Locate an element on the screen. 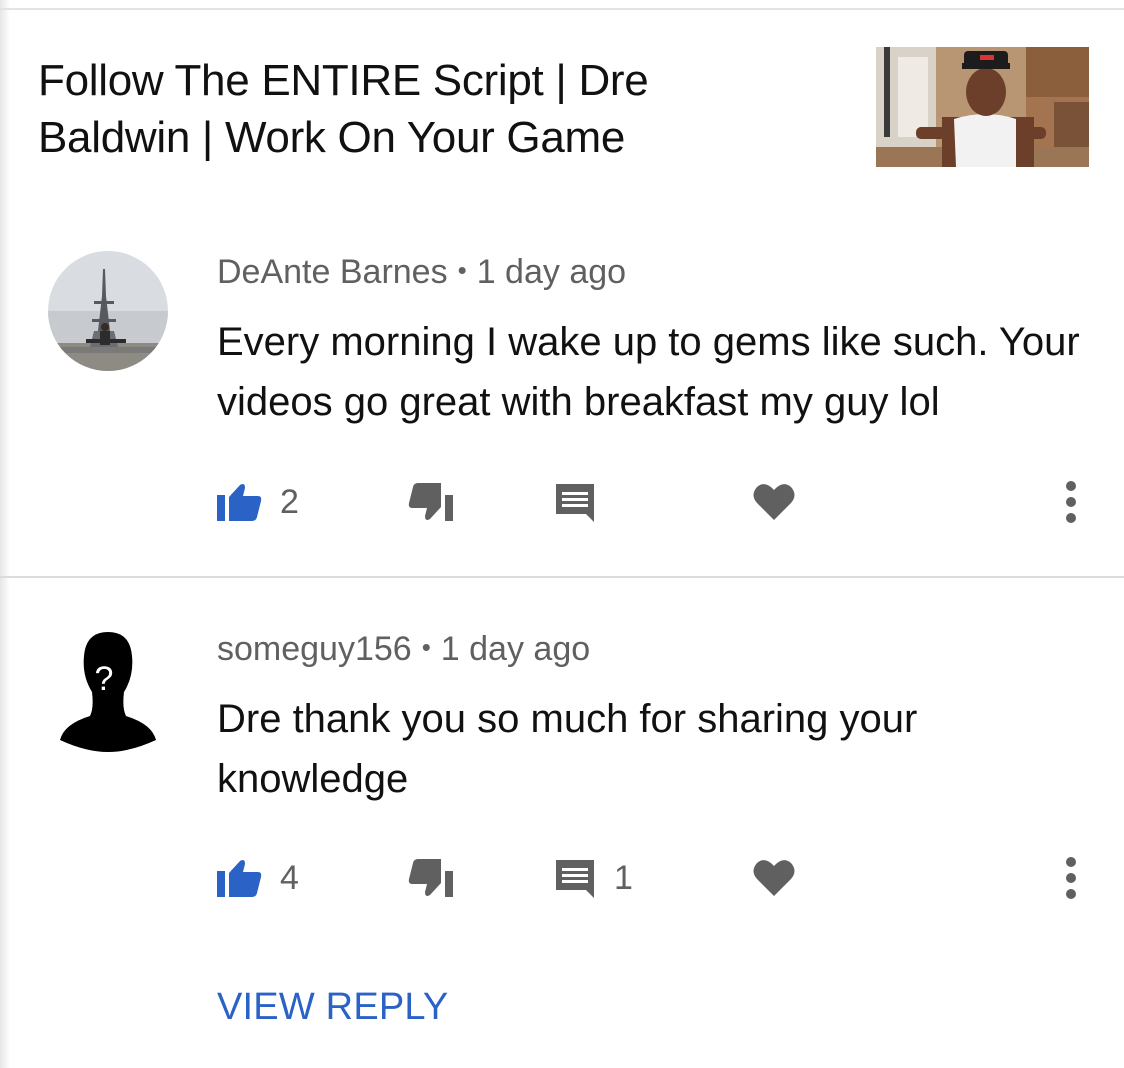 This screenshot has height=1068, width=1124. comment-actions: 4 1 is located at coordinates (562, 878).